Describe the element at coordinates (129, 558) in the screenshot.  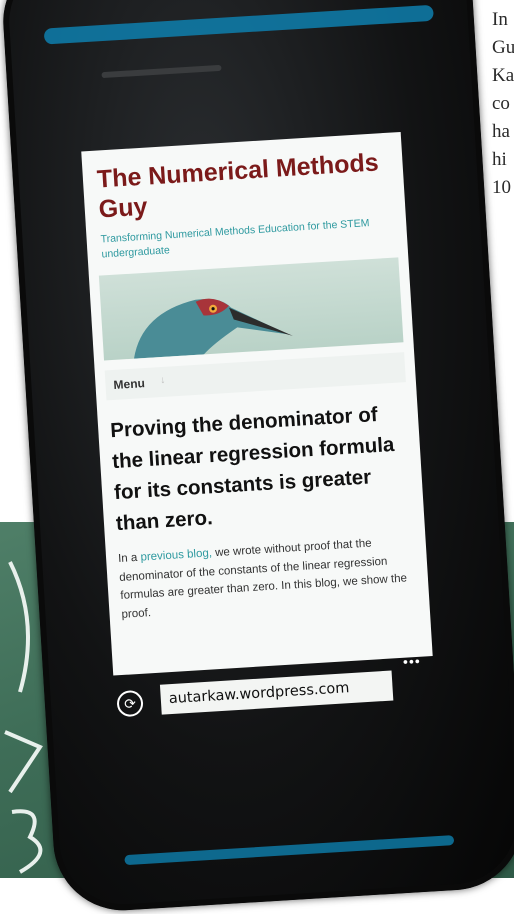
I see `post-text: In a` at that location.